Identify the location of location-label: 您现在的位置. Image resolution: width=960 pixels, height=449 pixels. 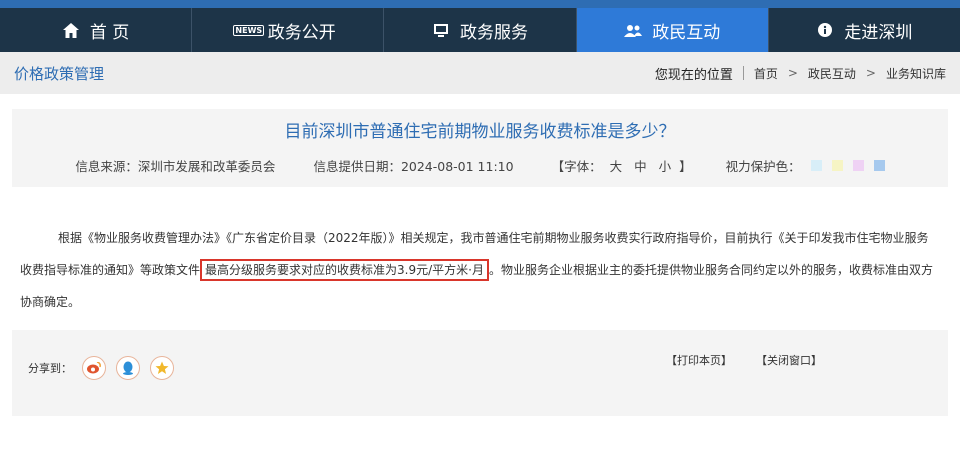
(693, 75).